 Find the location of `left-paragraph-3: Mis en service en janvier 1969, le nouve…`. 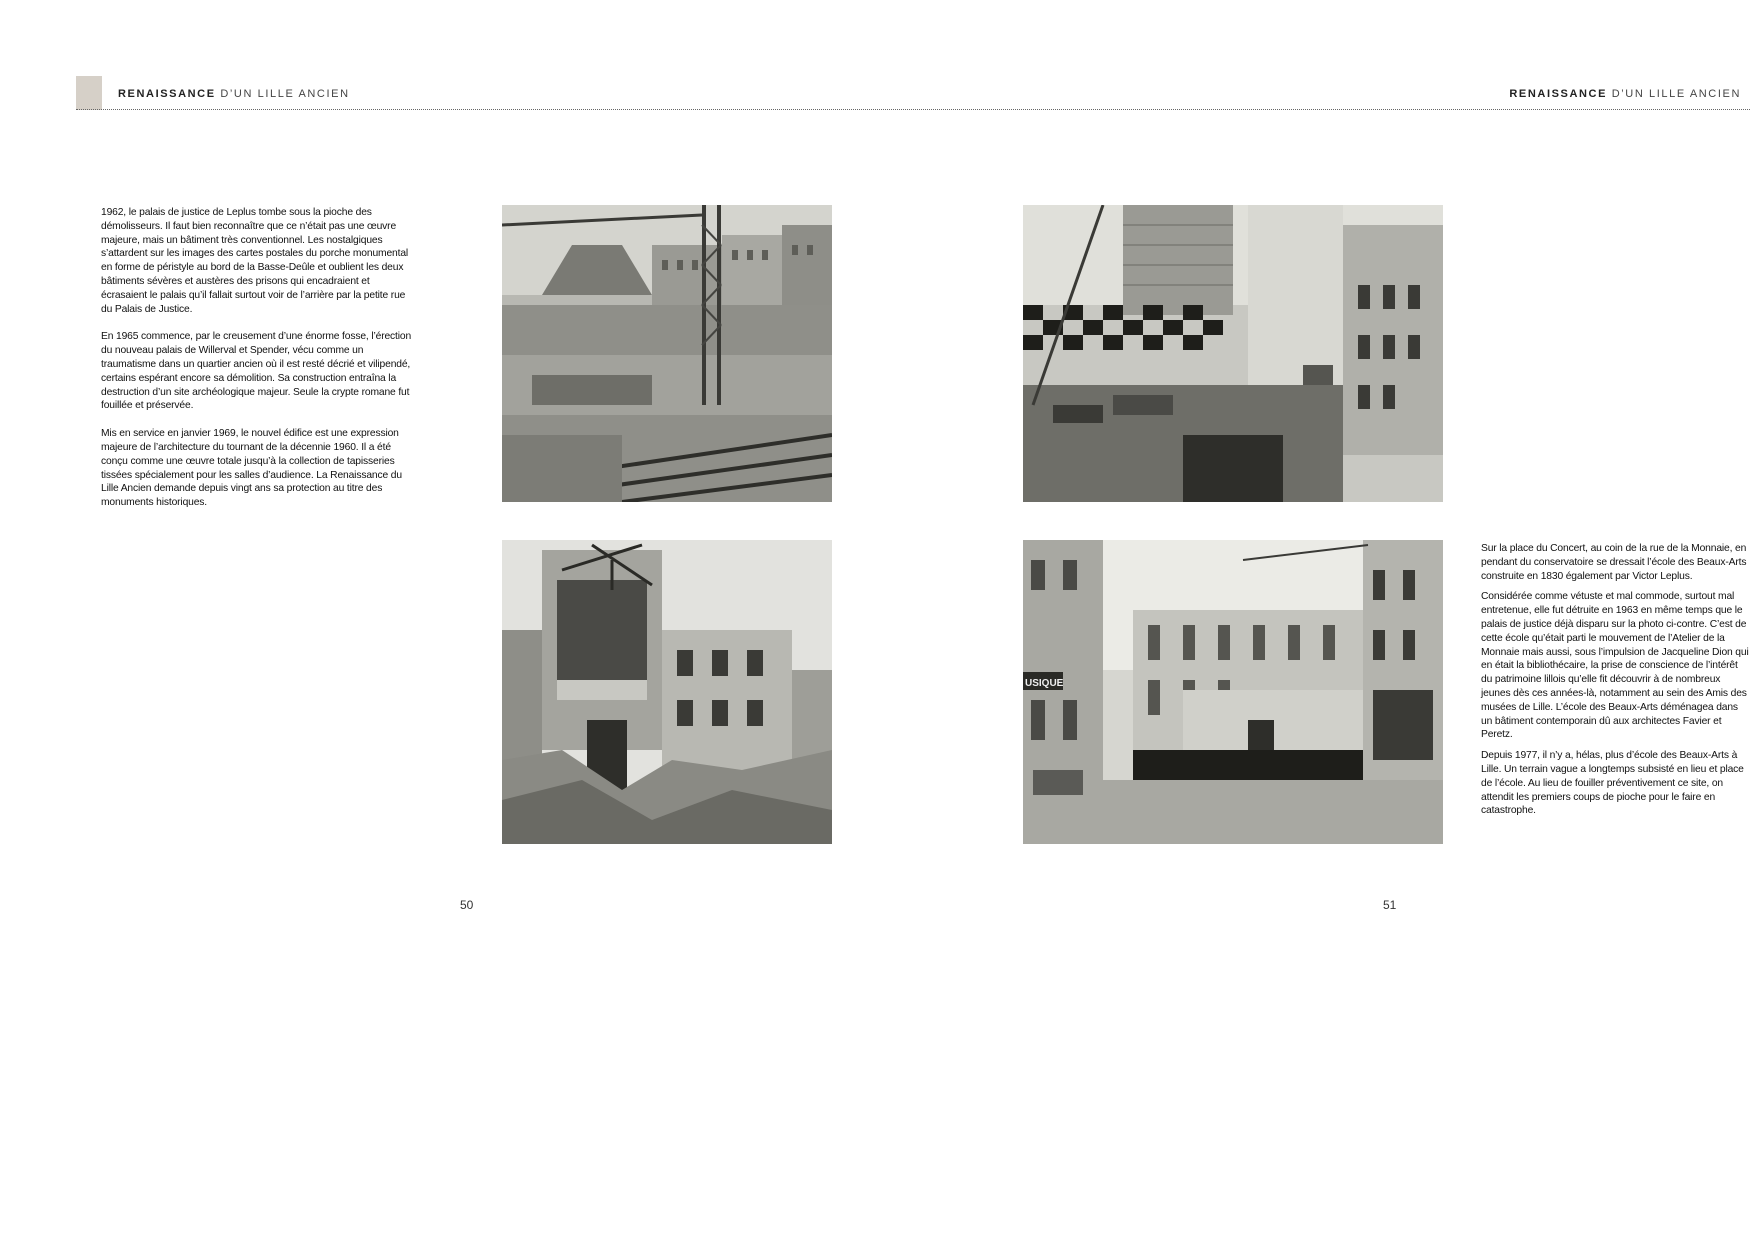

left-paragraph-3: Mis en service en janvier 1969, le nouve… is located at coordinates (251, 468).